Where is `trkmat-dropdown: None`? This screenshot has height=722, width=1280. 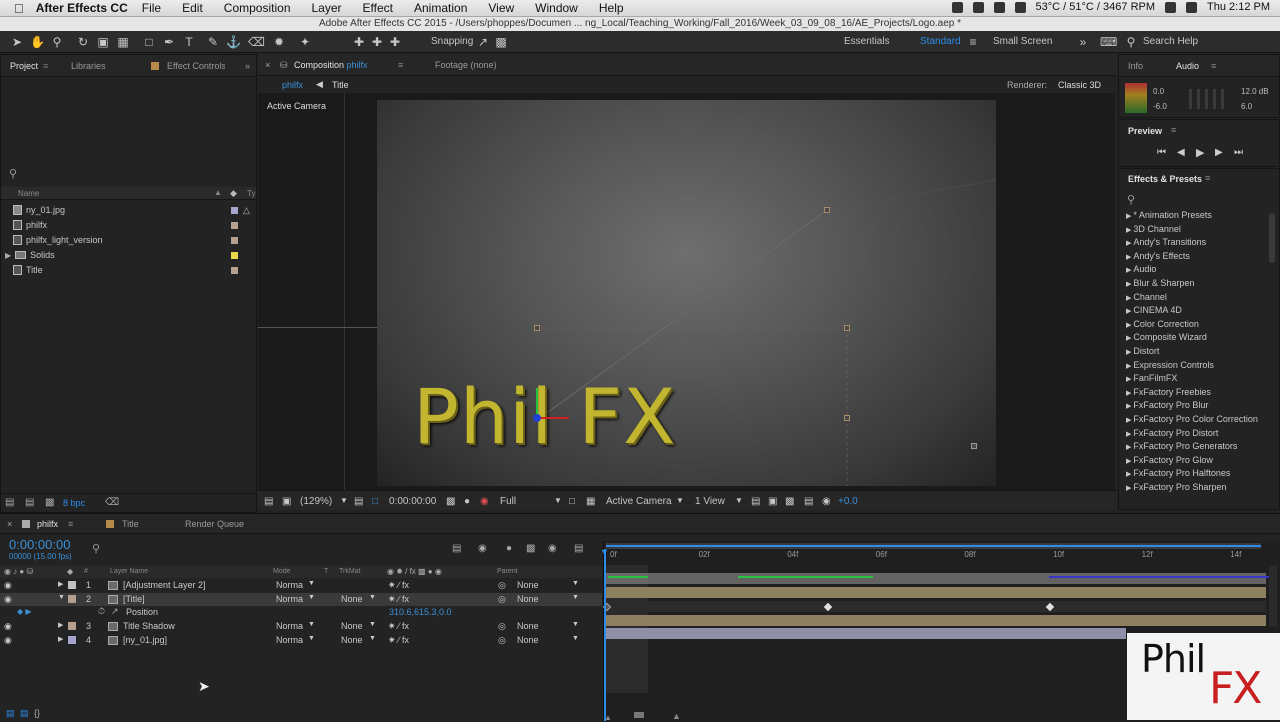 trkmat-dropdown: None is located at coordinates (352, 599).